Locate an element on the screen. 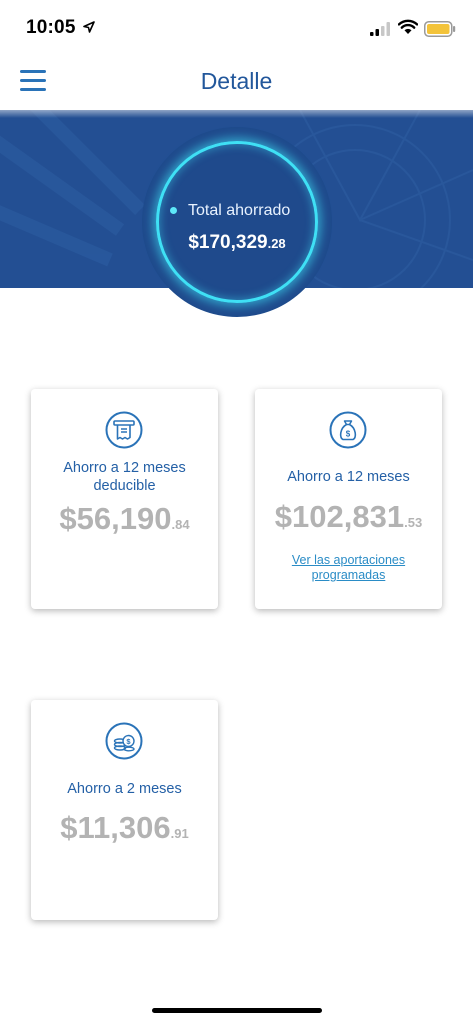 Image resolution: width=473 pixels, height=1024 pixels. savings-card-2-meses: $ Ahorro a 2 meses $11,306.91 is located at coordinates (124, 810).